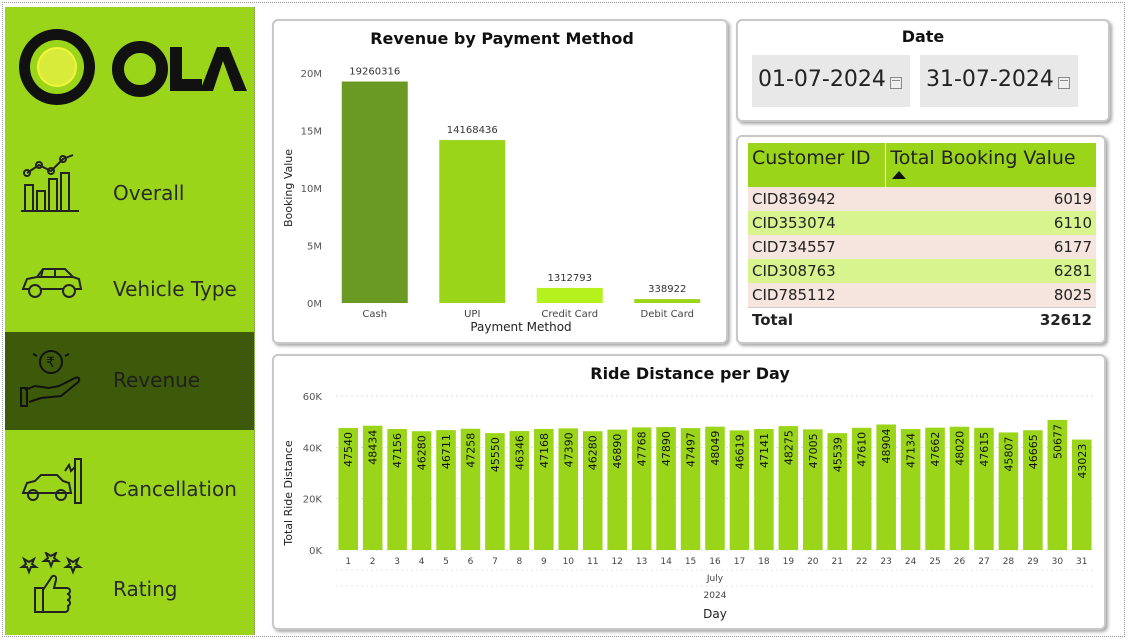 The height and width of the screenshot is (641, 1129). What do you see at coordinates (495, 454) in the screenshot?
I see `data-label: 45550` at bounding box center [495, 454].